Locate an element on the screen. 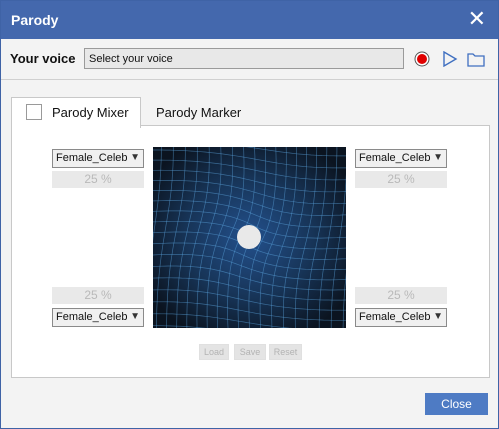  tab-parody-marker-label: Parody Marker is located at coordinates (199, 112).